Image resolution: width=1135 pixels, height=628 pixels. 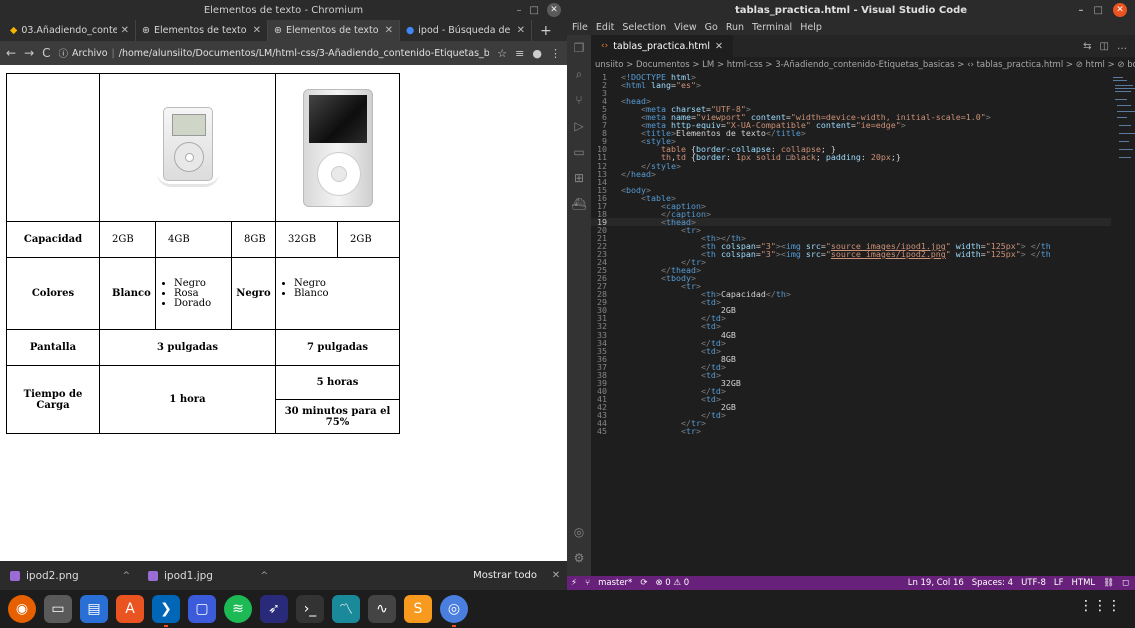 I want to click on ipod1-image-cell, so click(x=187, y=147).